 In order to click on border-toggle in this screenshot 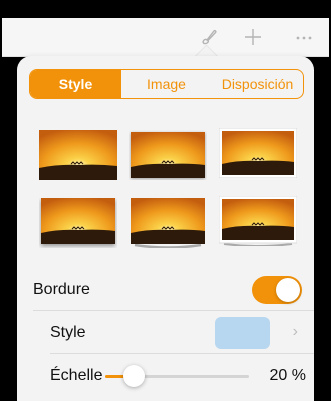, I will do `click(277, 290)`.